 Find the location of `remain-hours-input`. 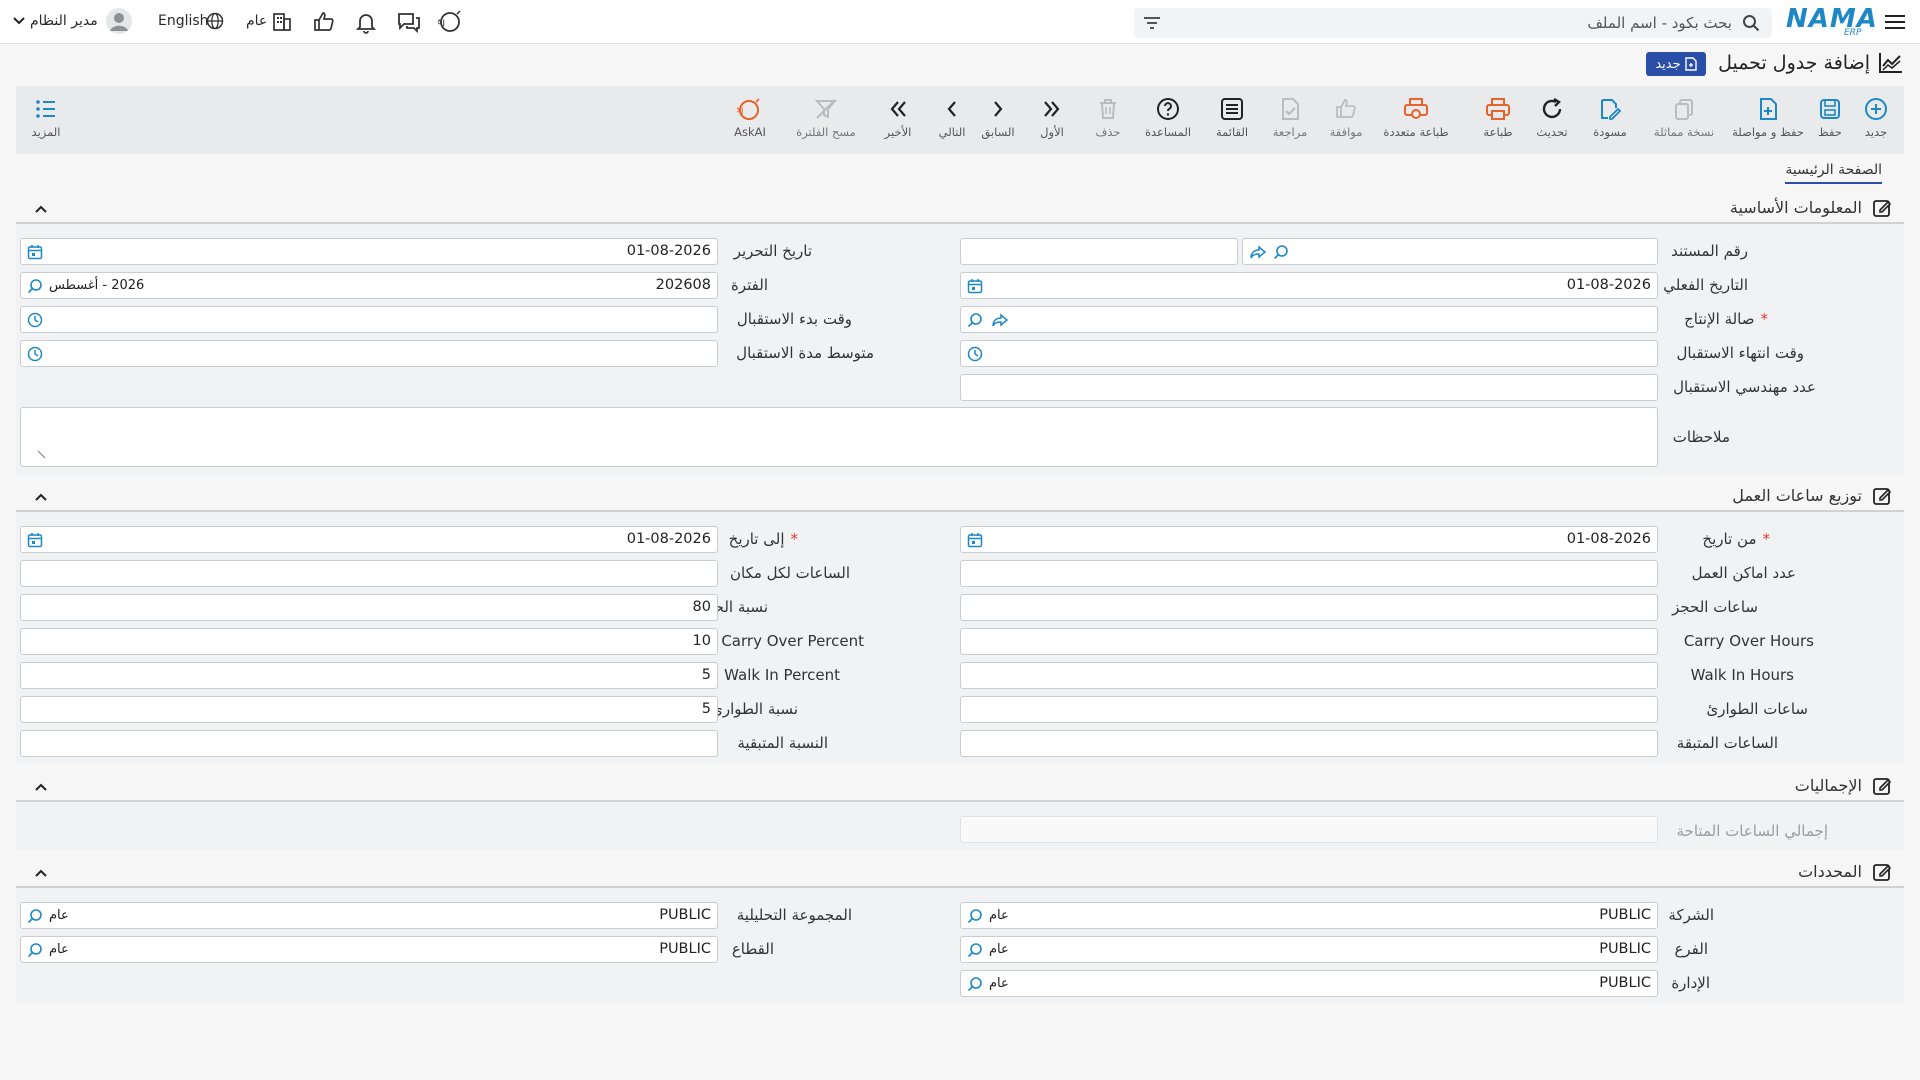

remain-hours-input is located at coordinates (1309, 743).